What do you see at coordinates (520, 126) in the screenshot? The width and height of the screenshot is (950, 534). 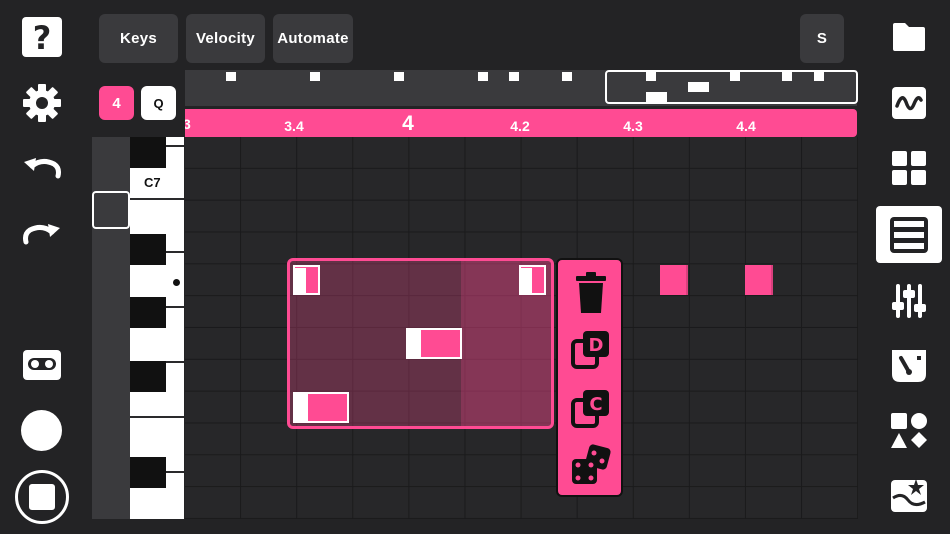 I see `ruler-tick-label: 4.2` at bounding box center [520, 126].